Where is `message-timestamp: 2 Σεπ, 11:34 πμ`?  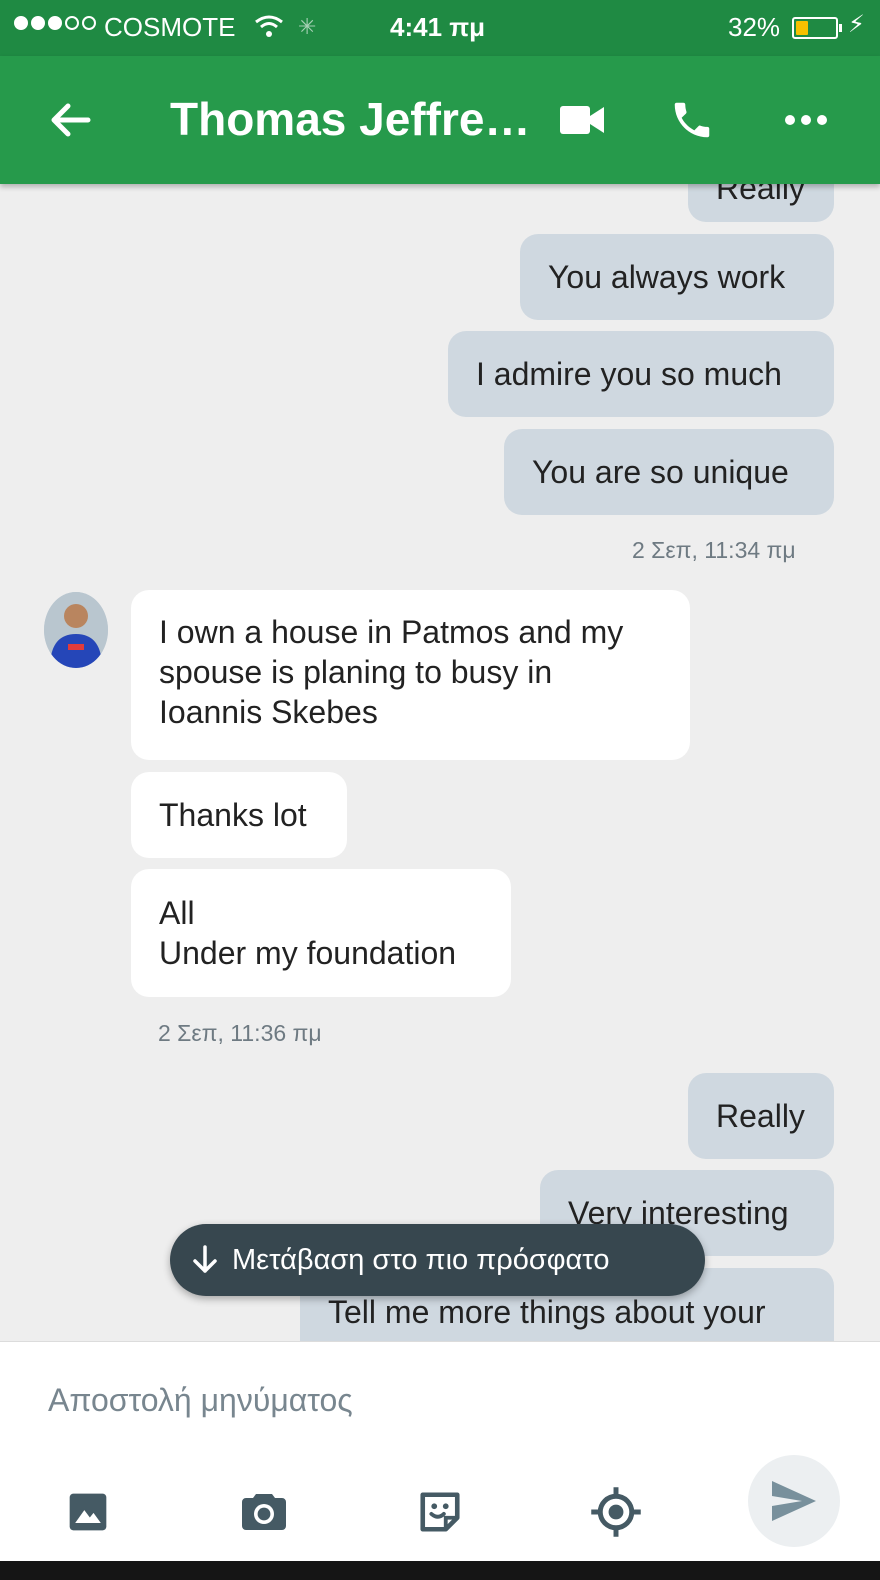 message-timestamp: 2 Σεπ, 11:34 πμ is located at coordinates (714, 550).